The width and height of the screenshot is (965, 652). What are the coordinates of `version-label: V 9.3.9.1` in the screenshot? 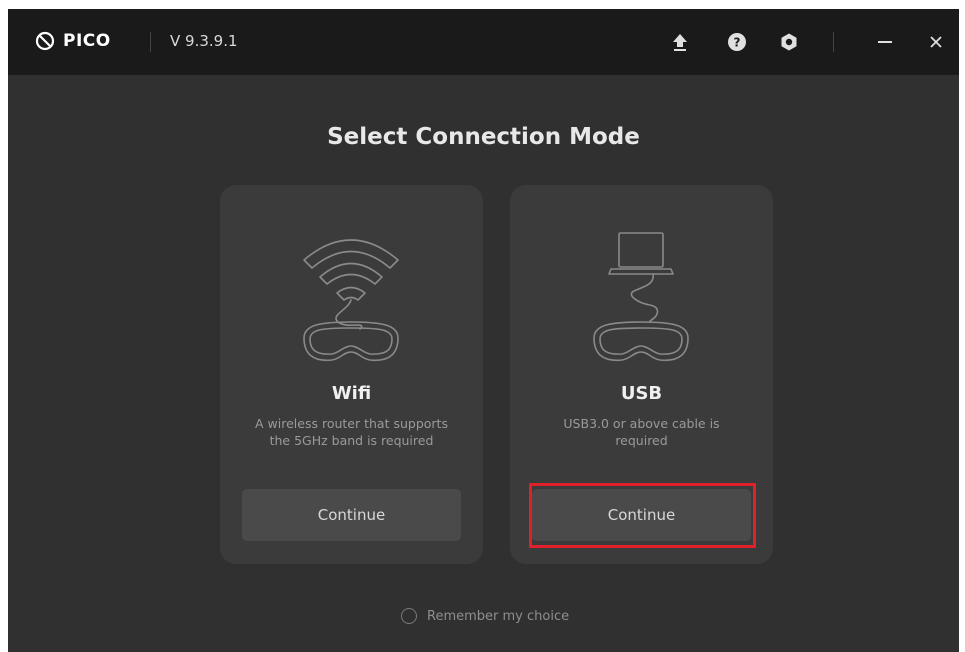 It's located at (204, 41).